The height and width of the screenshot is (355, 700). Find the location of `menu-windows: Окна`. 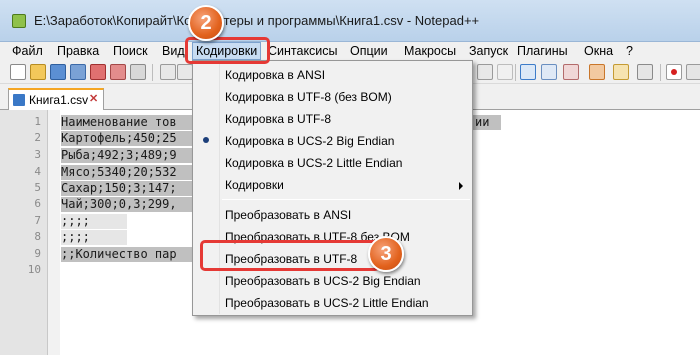

menu-windows: Окна is located at coordinates (598, 51).